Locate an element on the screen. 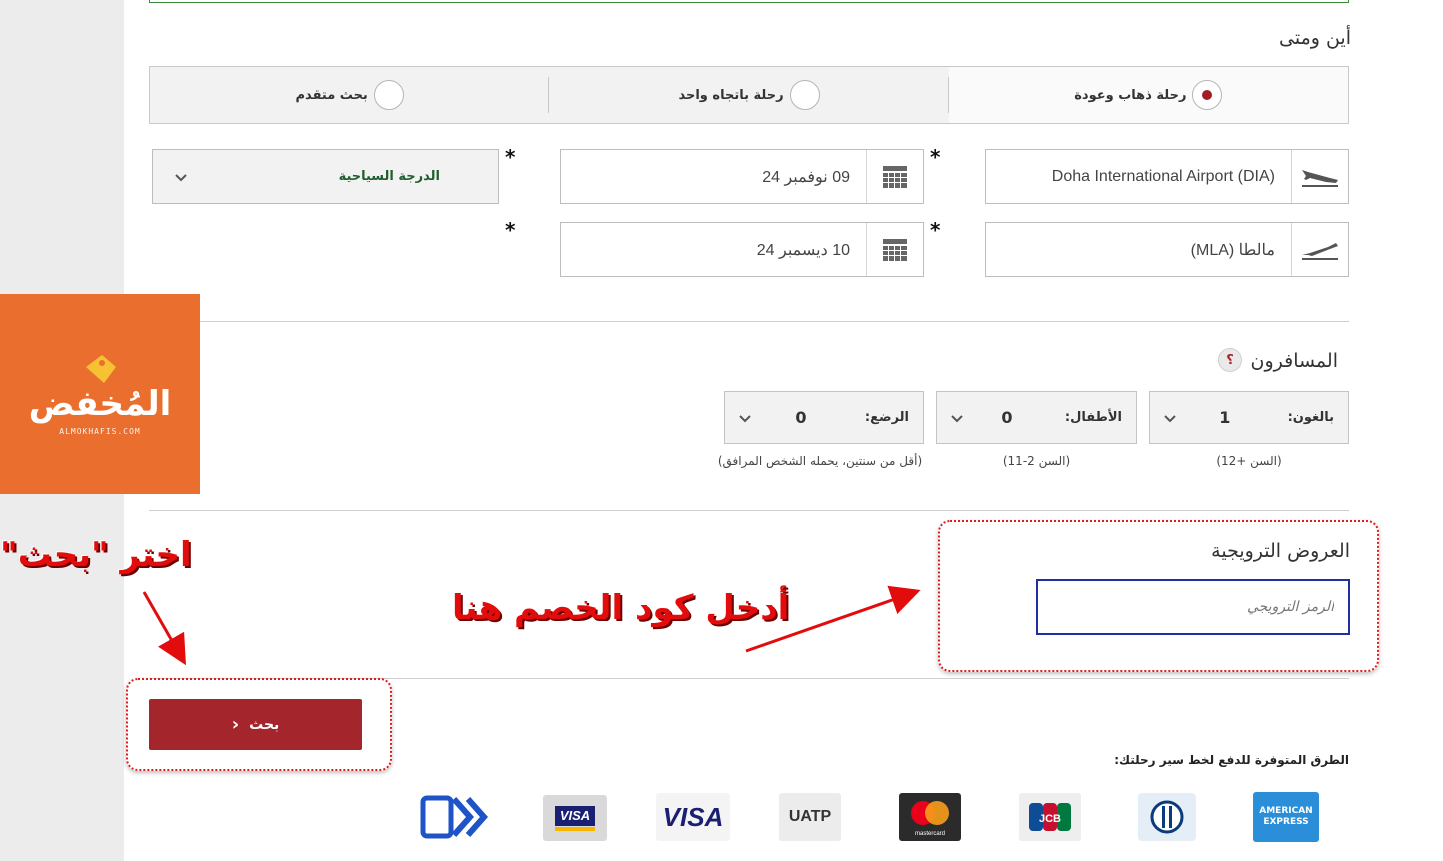 The height and width of the screenshot is (861, 1443). trip-type-label: رحلة باتجاه واحد is located at coordinates (731, 95).